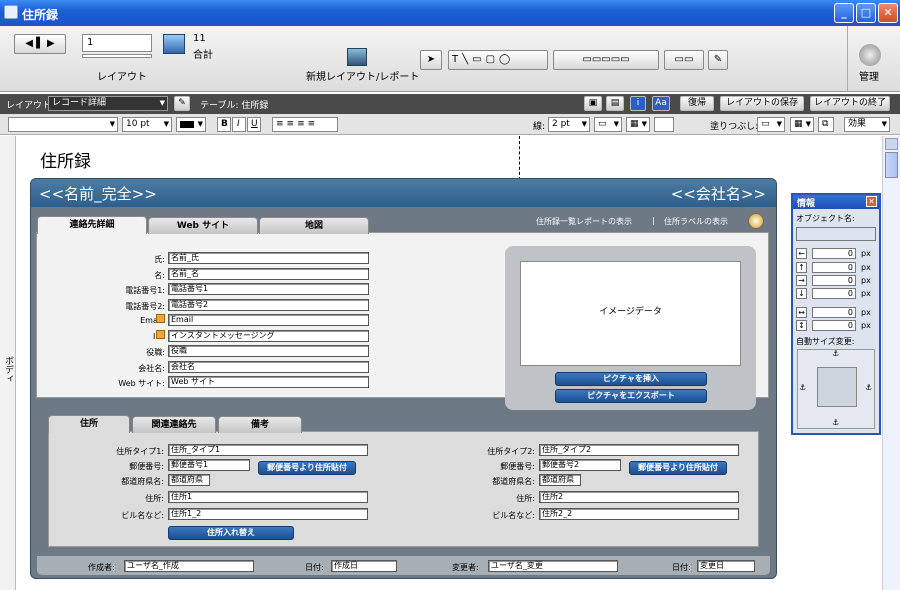 This screenshot has width=900, height=590. What do you see at coordinates (696, 221) in the screenshot?
I see `label-report-link: 住所ラベルの表示` at bounding box center [696, 221].